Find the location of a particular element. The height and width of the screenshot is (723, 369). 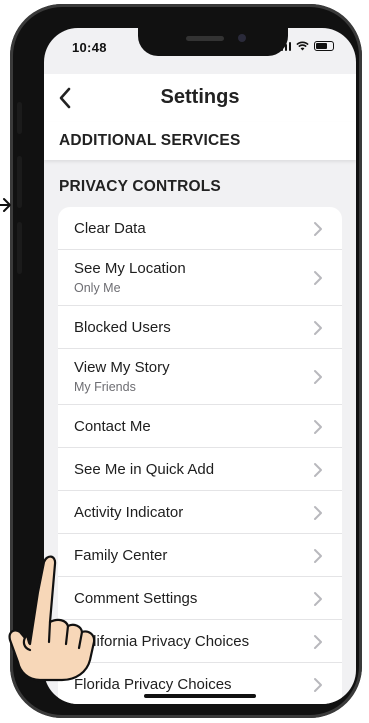

additional-services-row: ADDITIONAL SERVICES is located at coordinates (200, 141).